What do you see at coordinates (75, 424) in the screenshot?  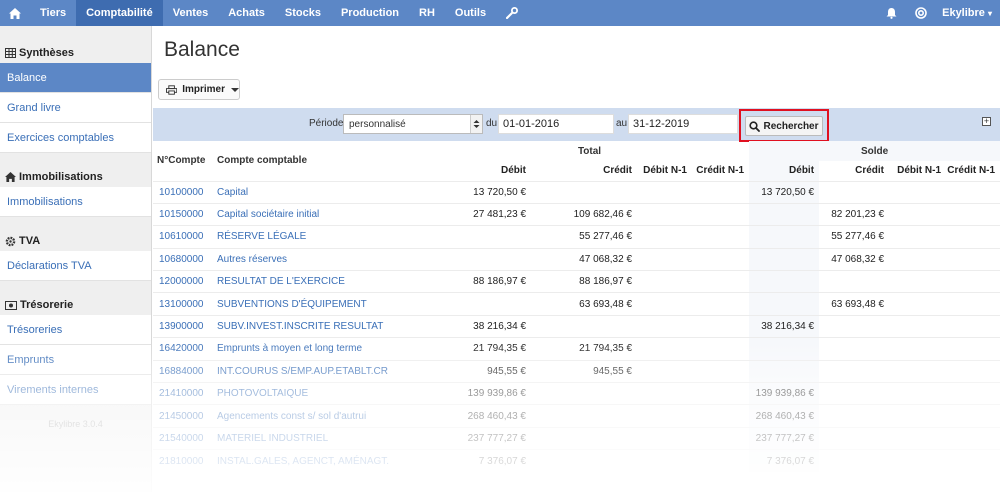 I see `version-label: Ekylibre 3.0.4` at bounding box center [75, 424].